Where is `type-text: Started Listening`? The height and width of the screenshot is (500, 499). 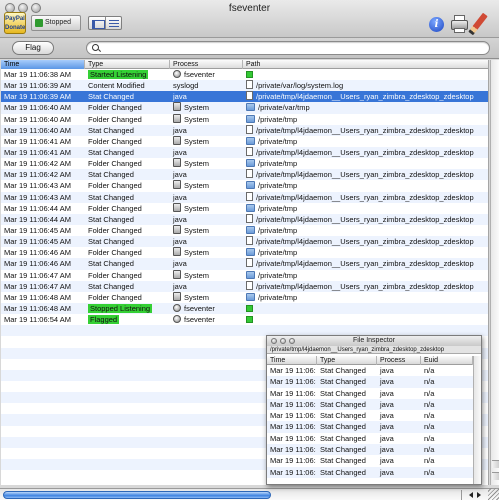 type-text: Started Listening is located at coordinates (118, 74).